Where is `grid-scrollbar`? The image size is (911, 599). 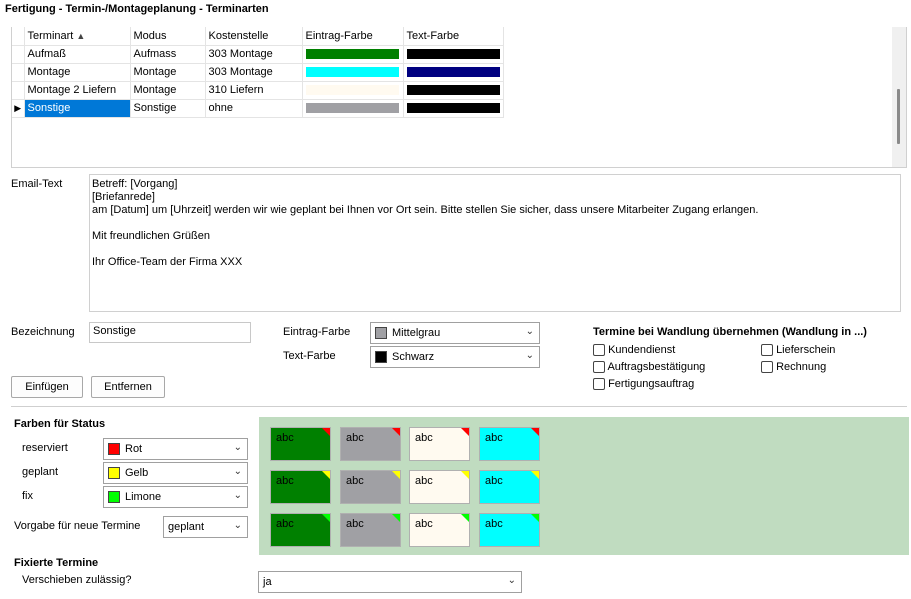 grid-scrollbar is located at coordinates (899, 97).